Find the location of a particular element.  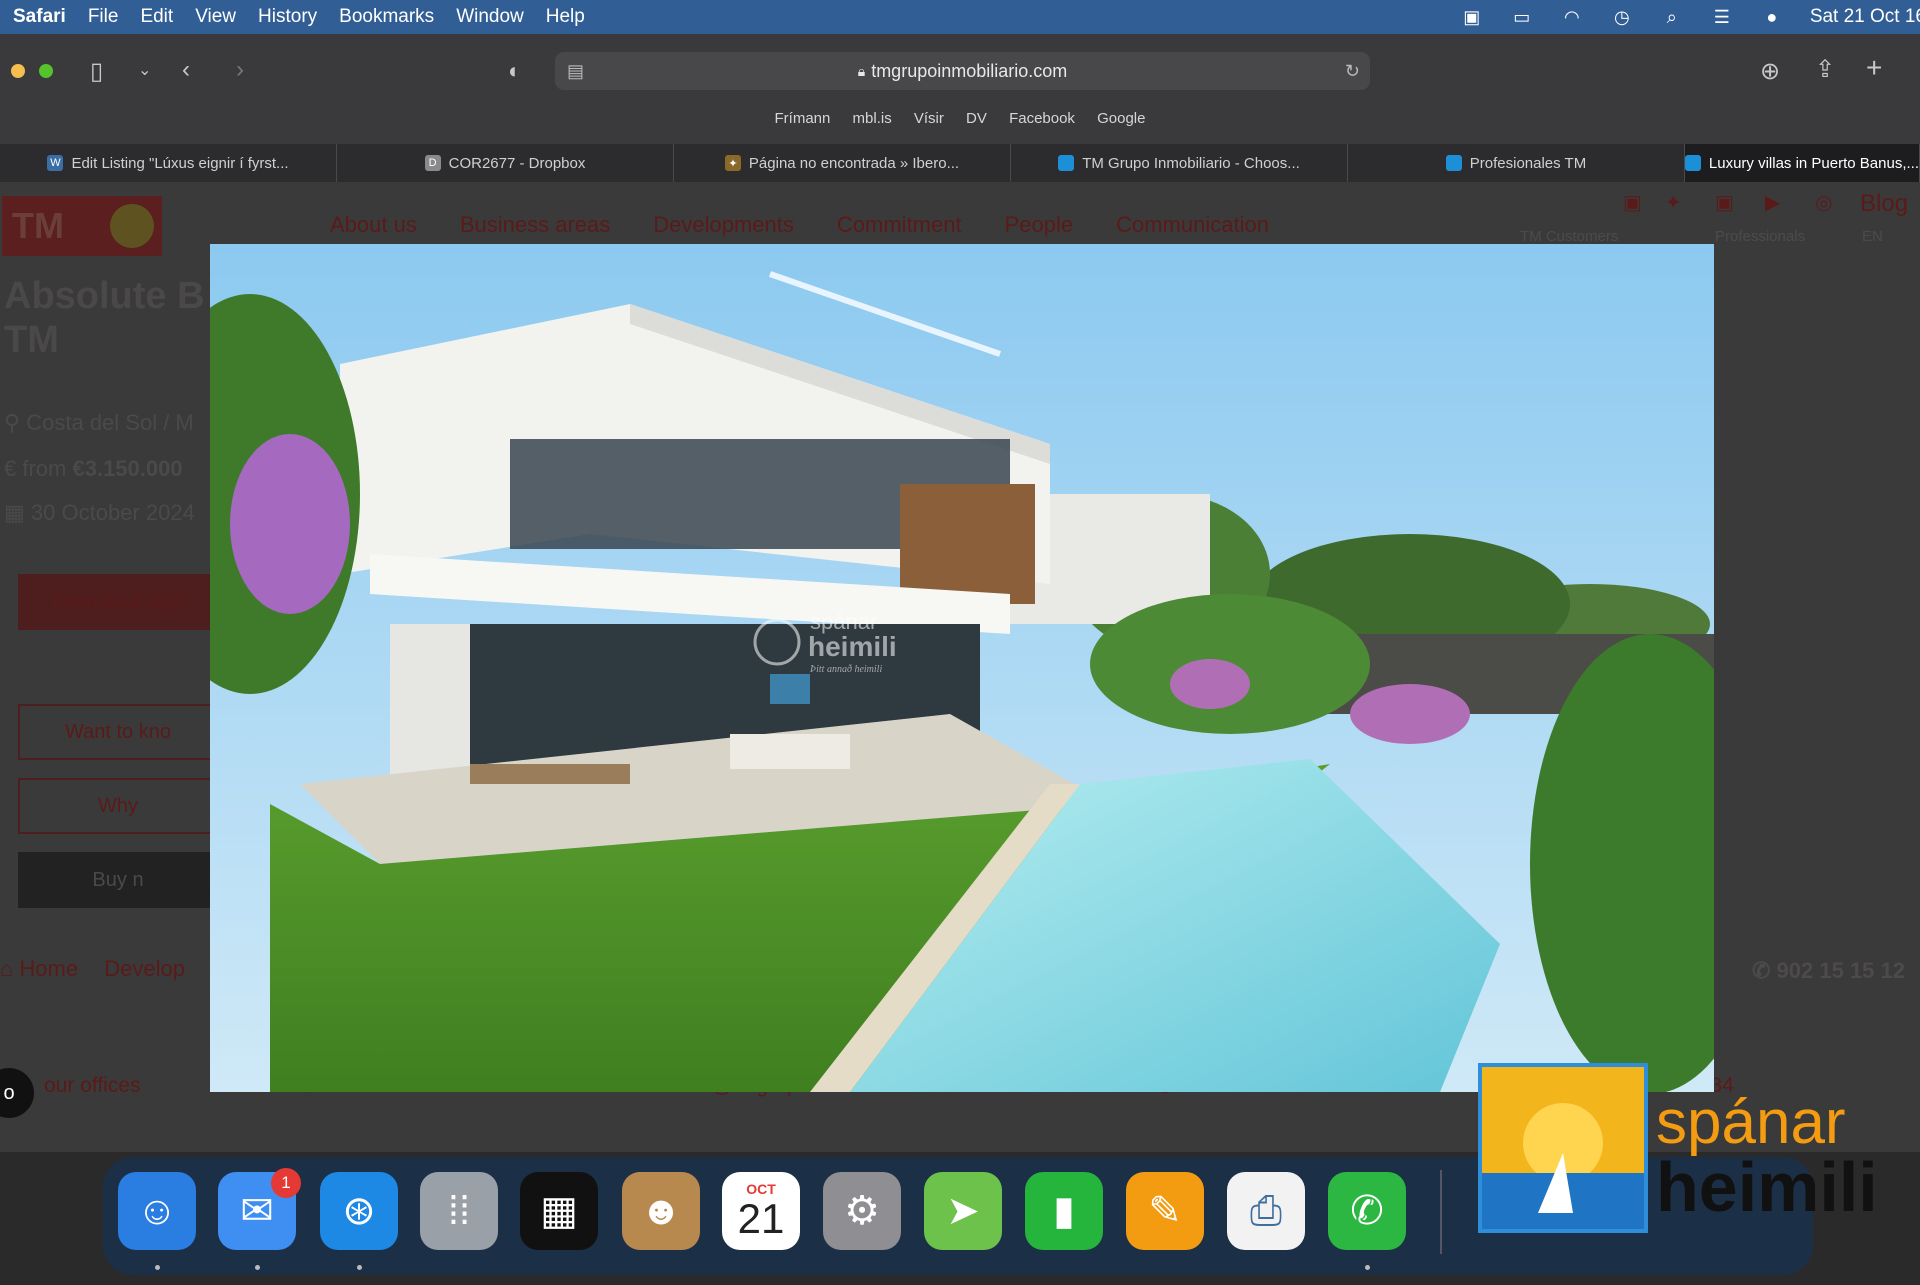

favorite-link: Google is located at coordinates (1121, 118).